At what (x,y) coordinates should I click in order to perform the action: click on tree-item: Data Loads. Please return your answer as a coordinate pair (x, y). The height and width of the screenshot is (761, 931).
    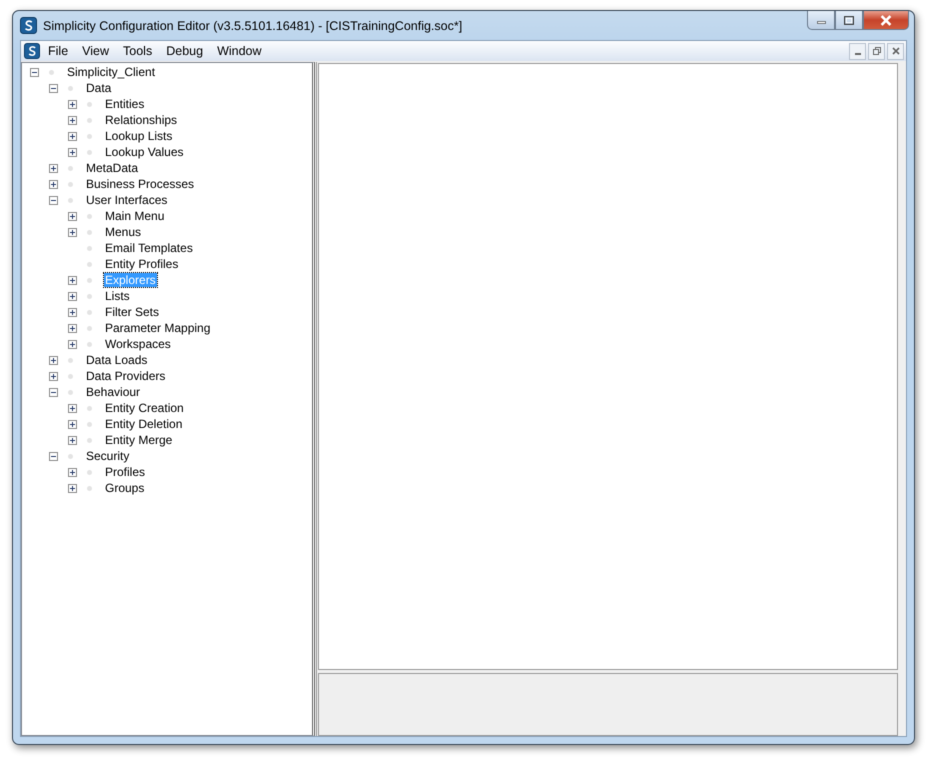
    Looking at the image, I should click on (116, 360).